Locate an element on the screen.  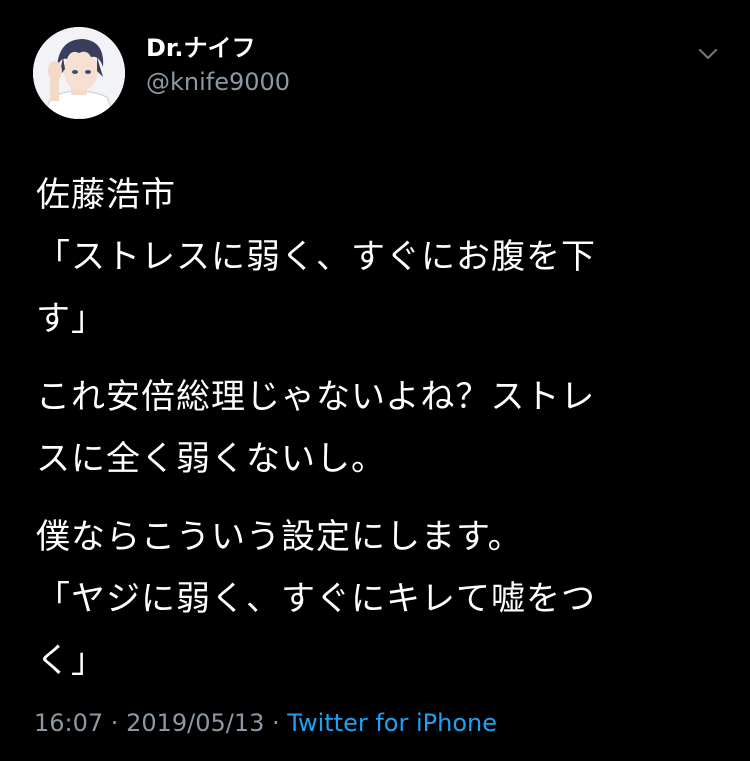
tweet-line: 僕ならこういう設定にします。 is located at coordinates (279, 537).